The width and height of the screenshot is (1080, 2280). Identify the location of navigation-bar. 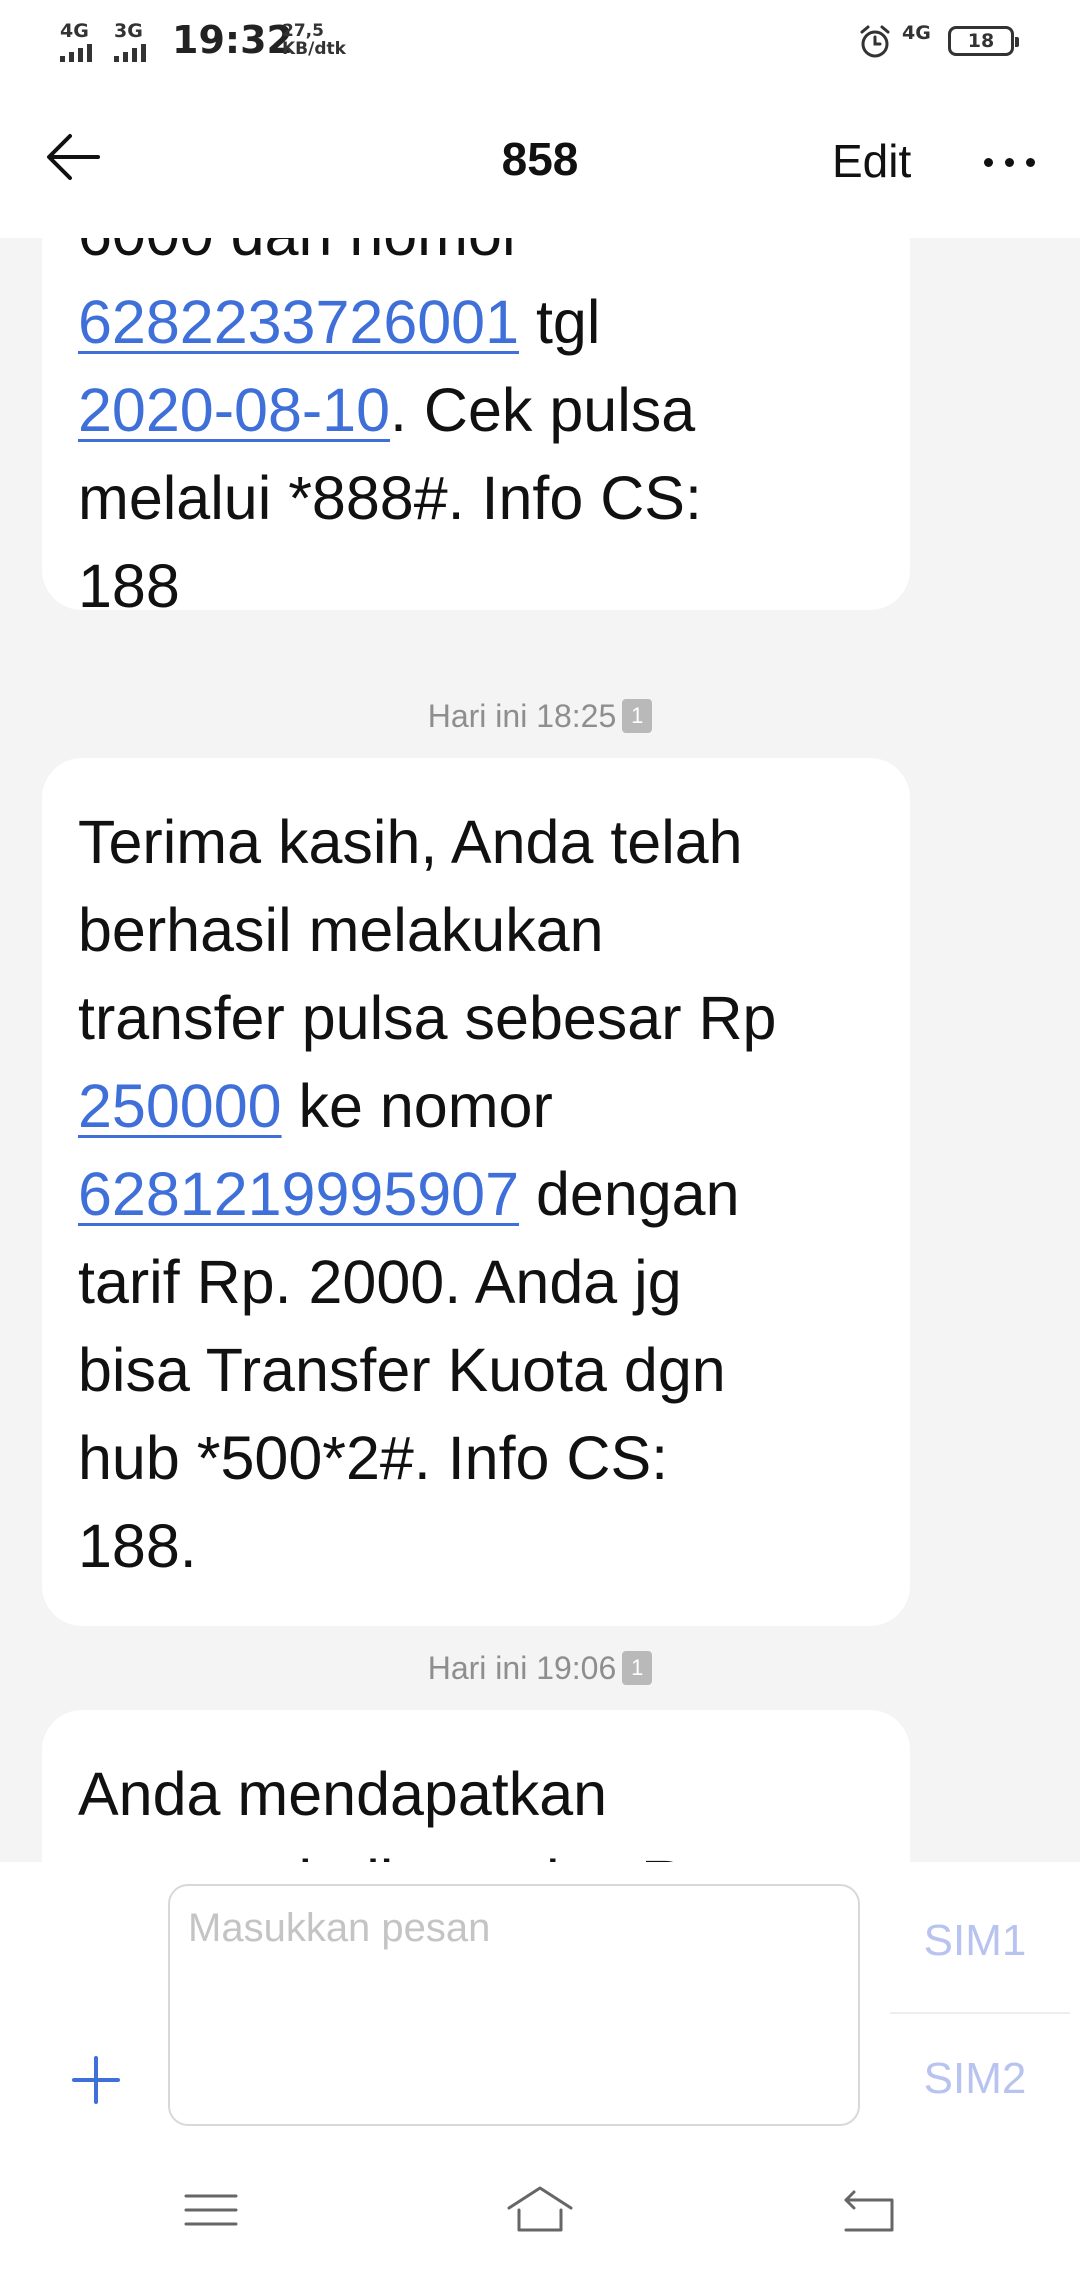
(540, 2210).